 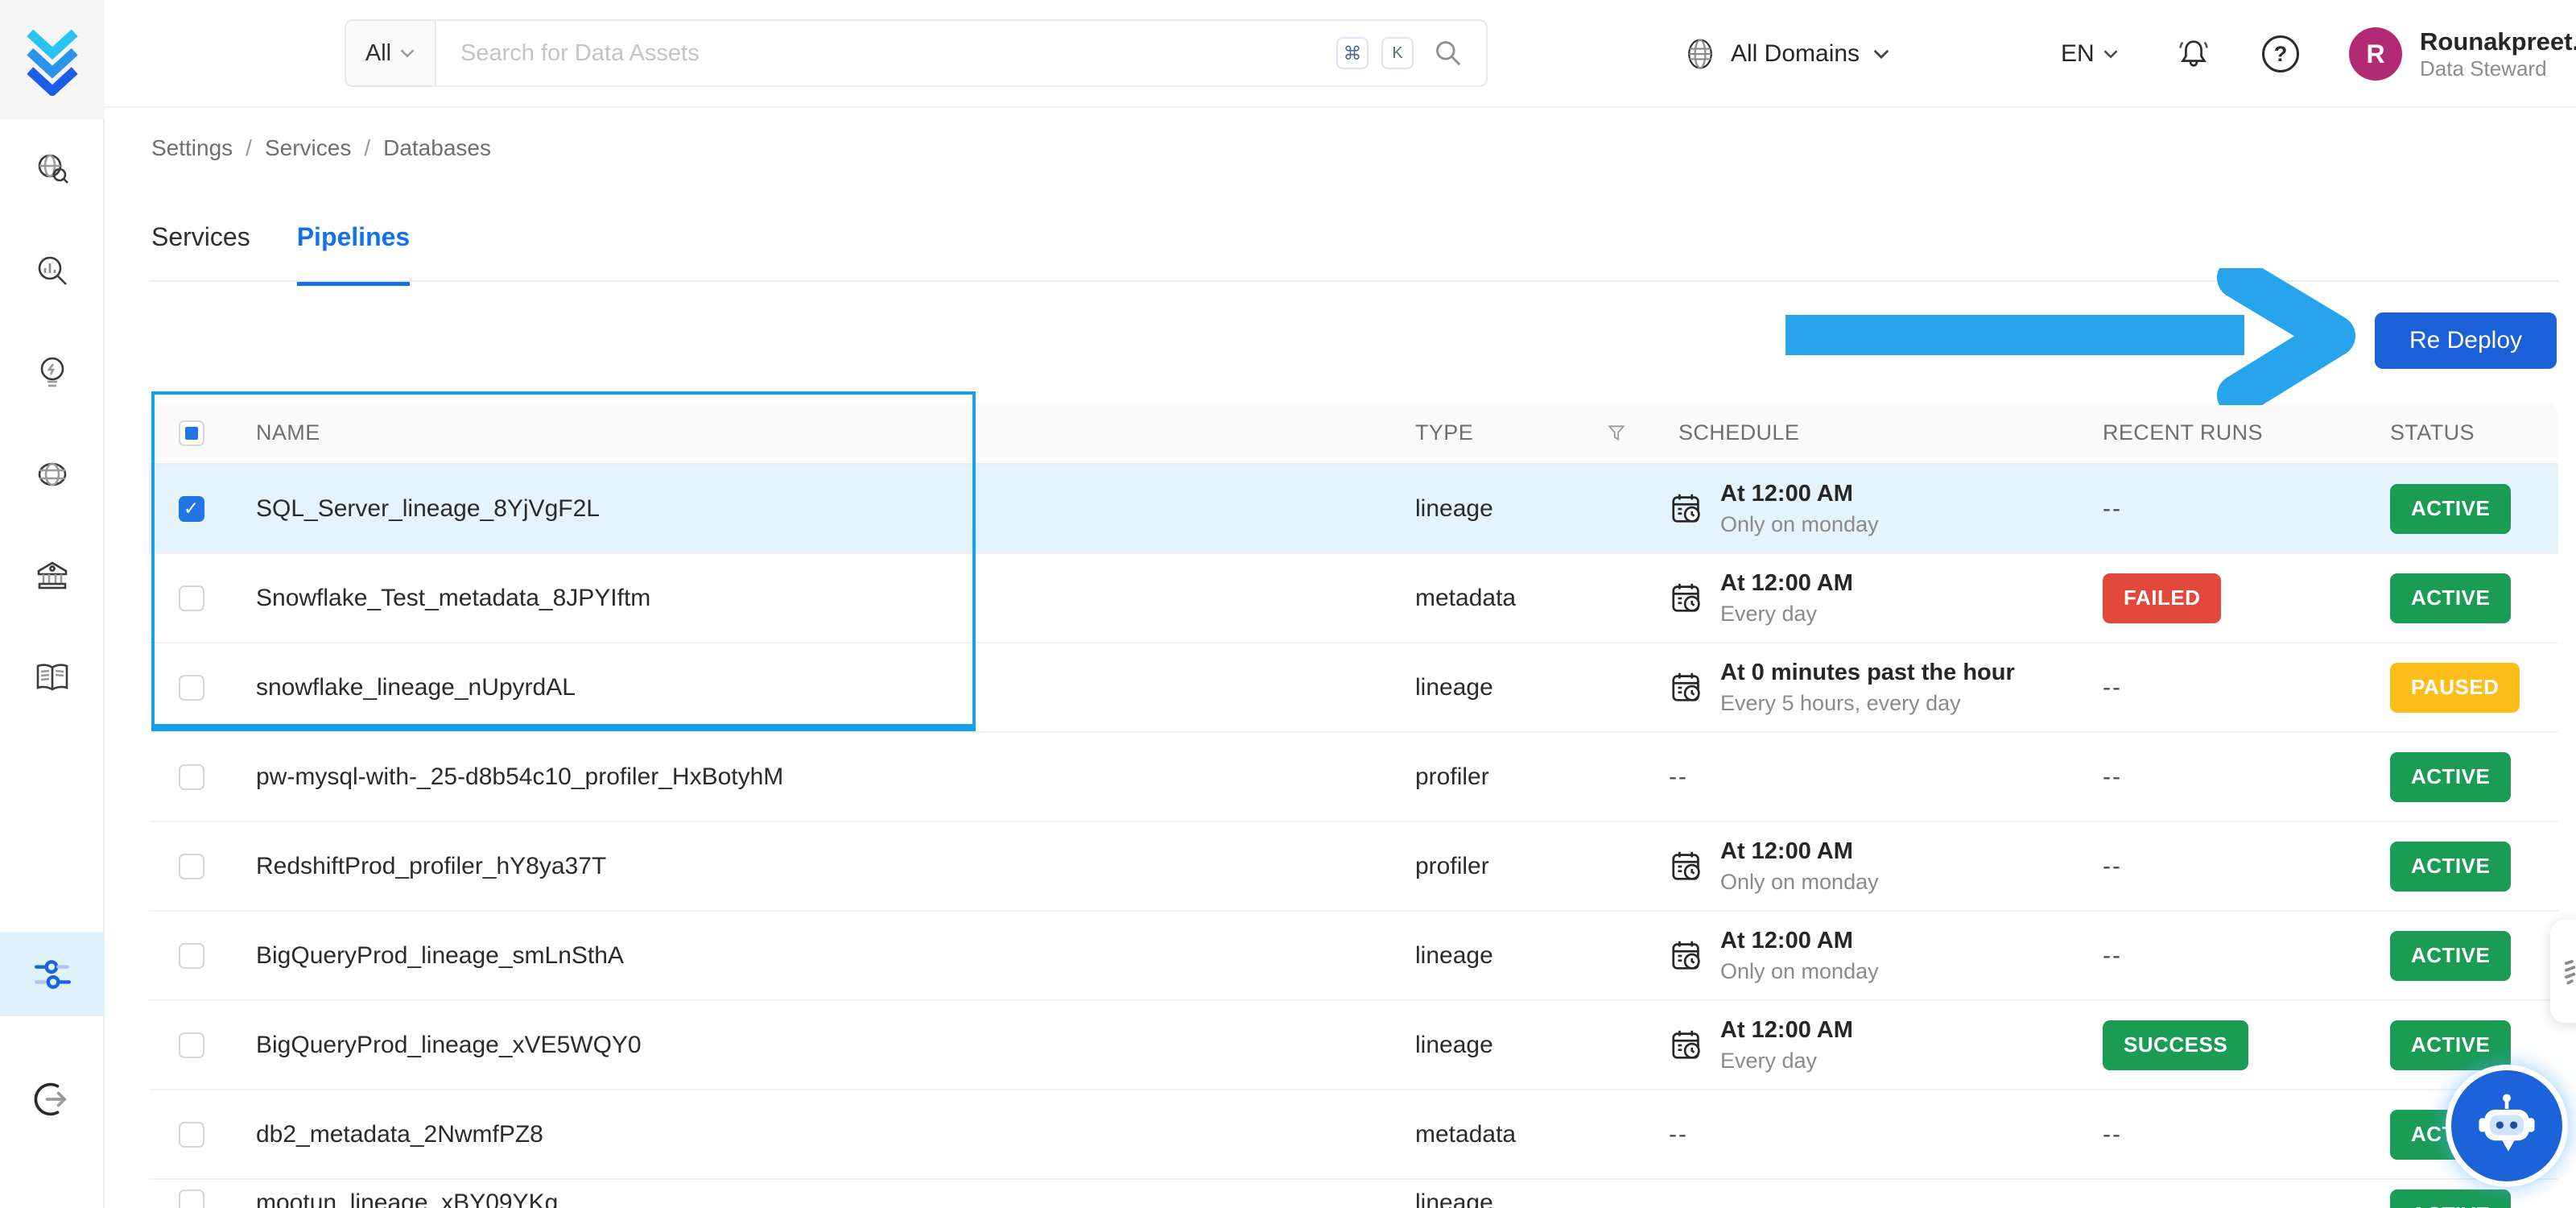 What do you see at coordinates (191, 508) in the screenshot?
I see `row-checkbox: ✓` at bounding box center [191, 508].